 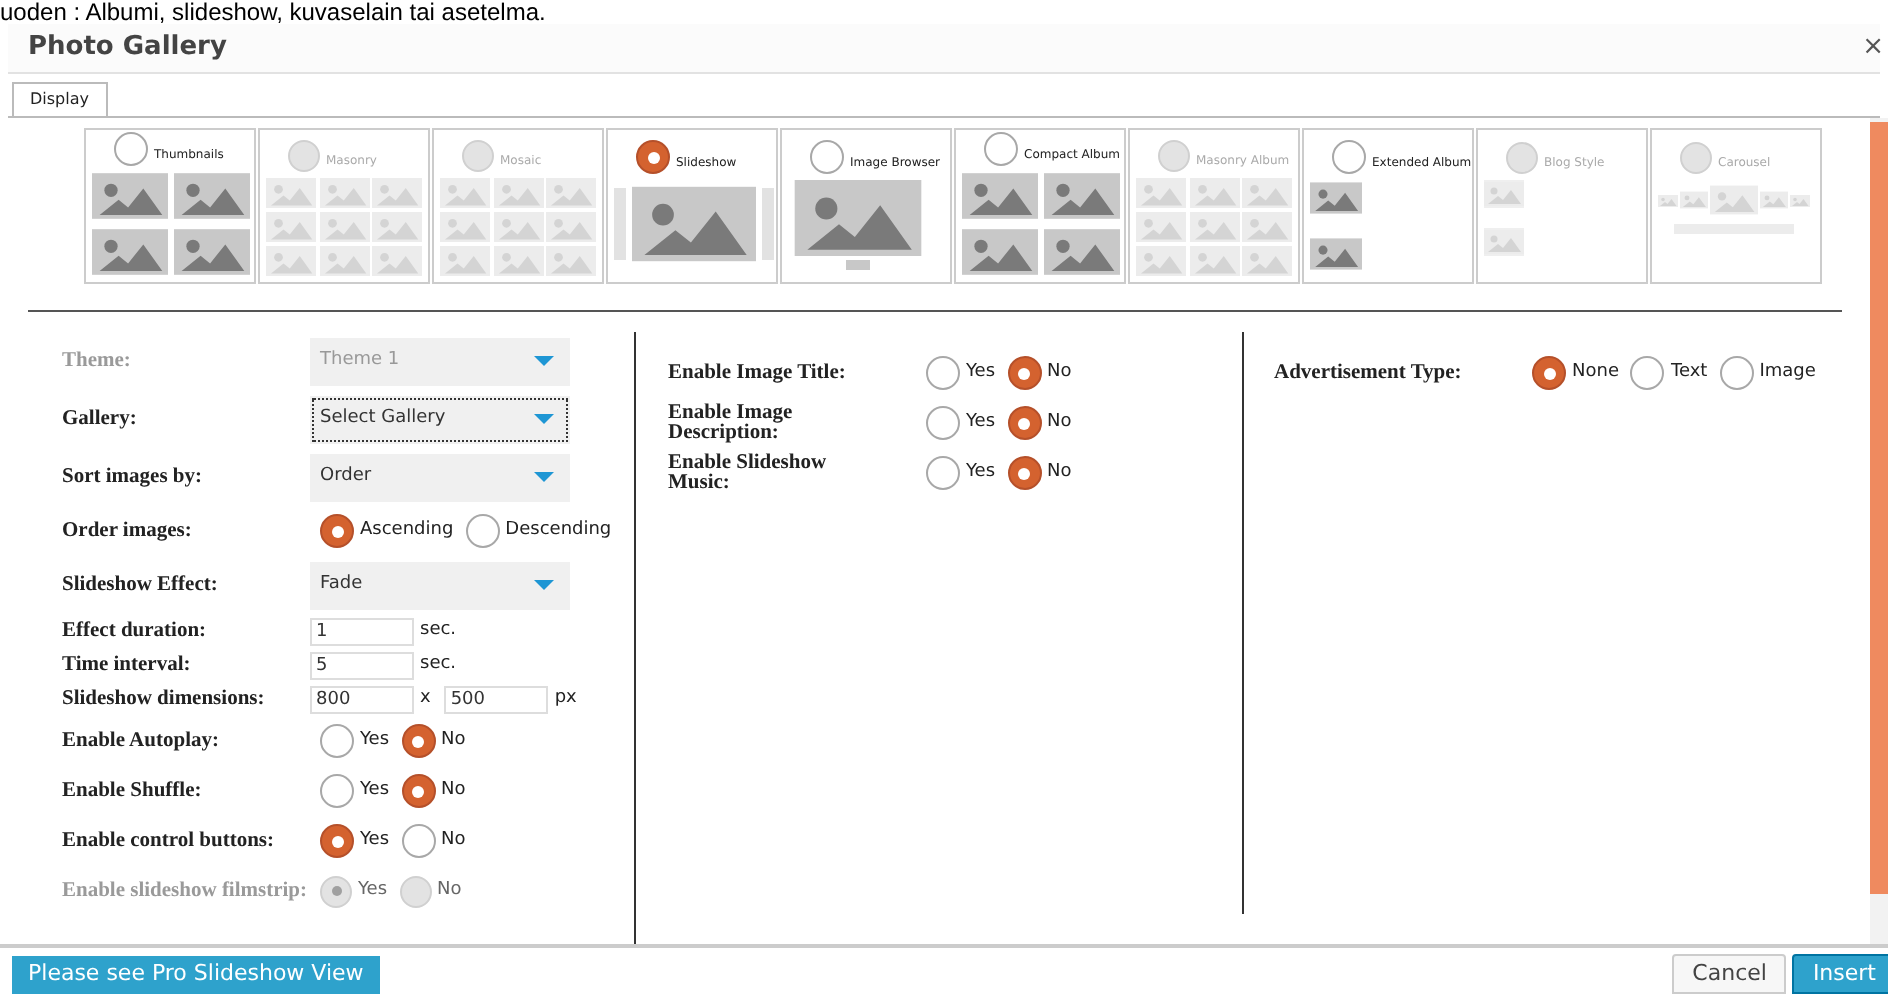 I want to click on dropdown-select: Select Gallery, so click(x=440, y=419).